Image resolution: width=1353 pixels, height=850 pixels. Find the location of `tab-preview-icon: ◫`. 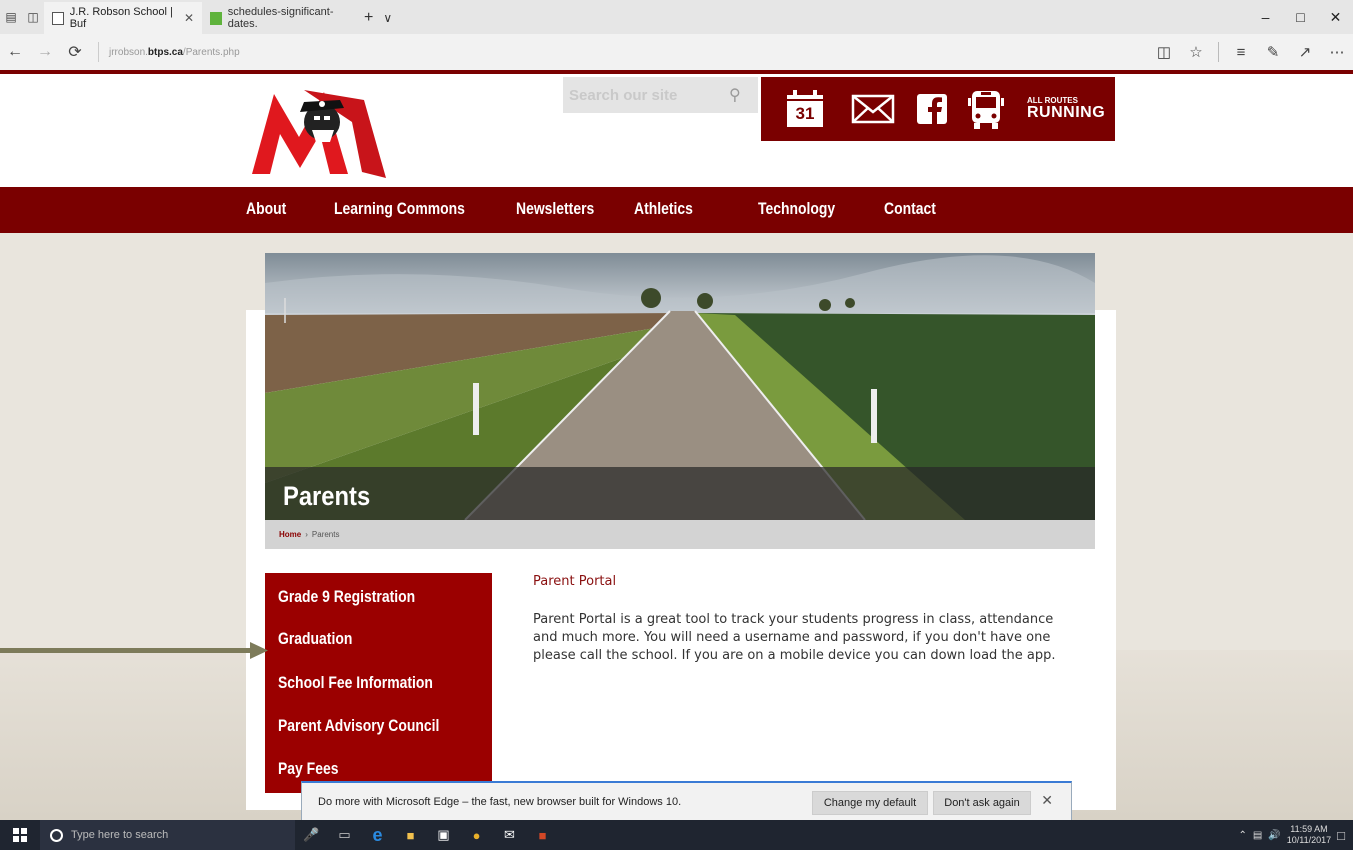

tab-preview-icon: ◫ is located at coordinates (33, 17).